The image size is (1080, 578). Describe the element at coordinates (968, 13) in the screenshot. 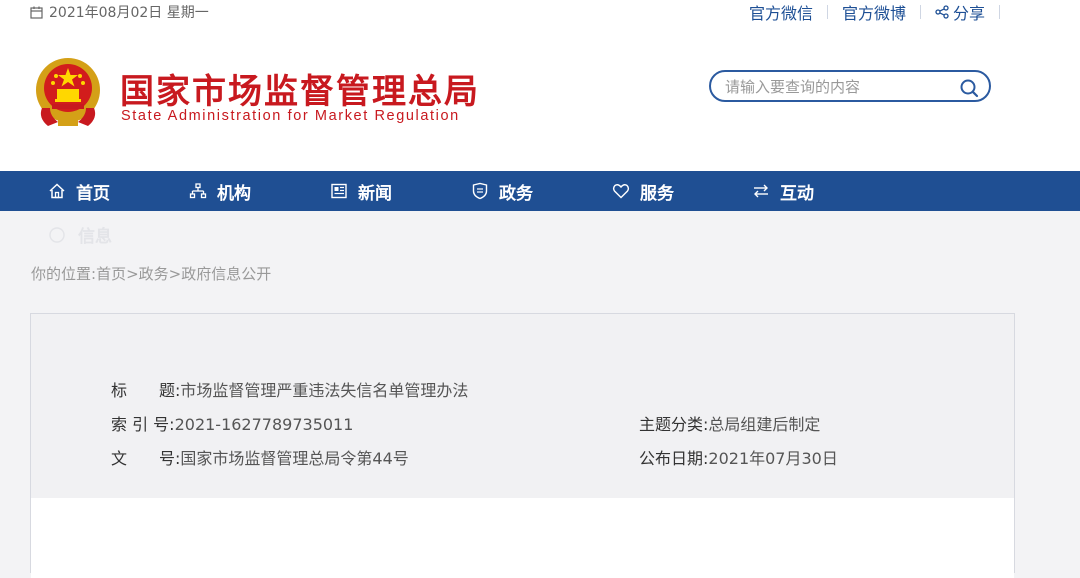

I see `share-label: 分享` at that location.